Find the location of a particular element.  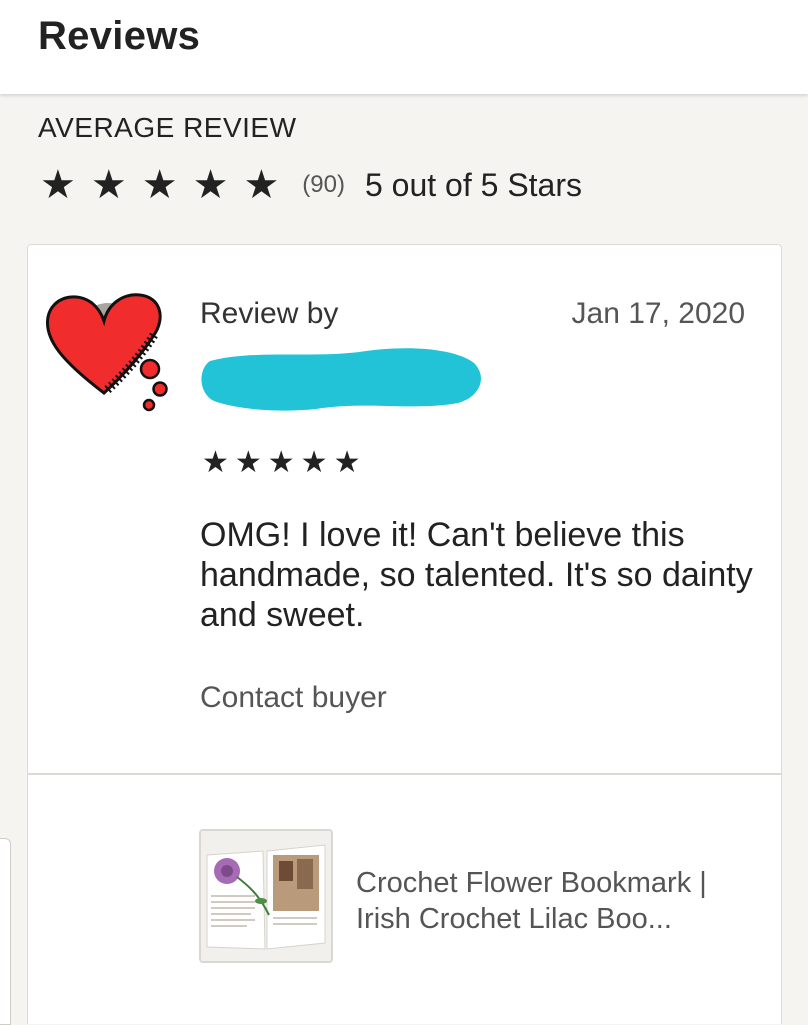

review-date: Jan 17, 2020 is located at coordinates (658, 313).